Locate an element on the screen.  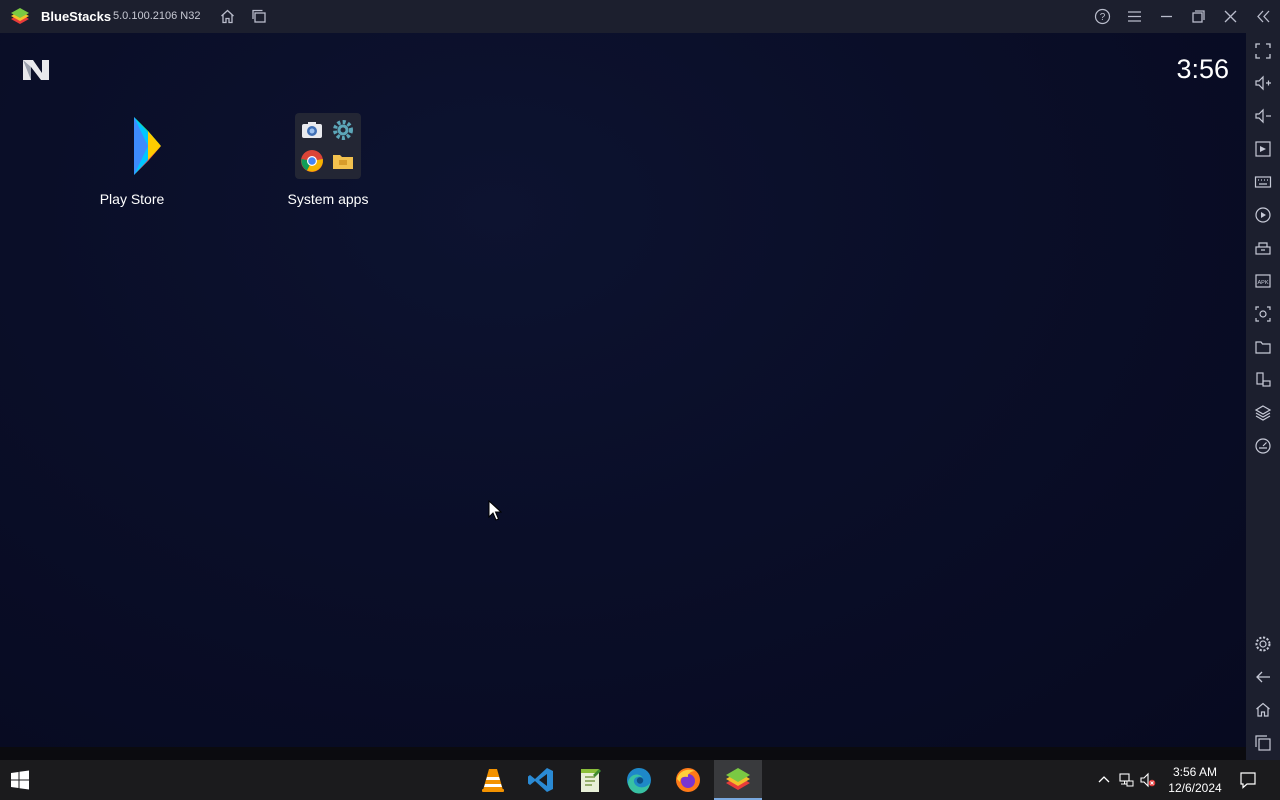
vlc-icon is located at coordinates (493, 780).